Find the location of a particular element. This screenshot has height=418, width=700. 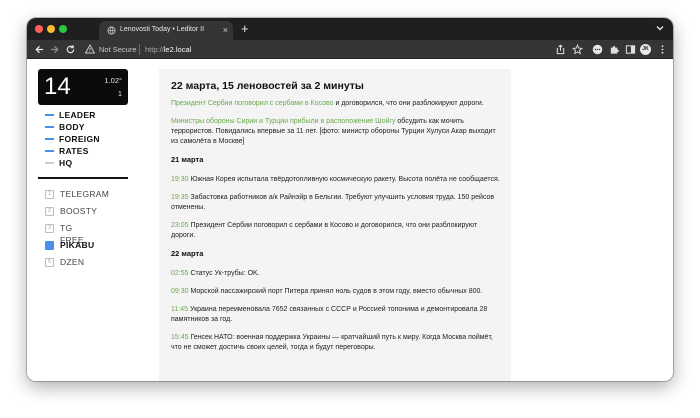

widget-temperature: 1.02° is located at coordinates (113, 80).